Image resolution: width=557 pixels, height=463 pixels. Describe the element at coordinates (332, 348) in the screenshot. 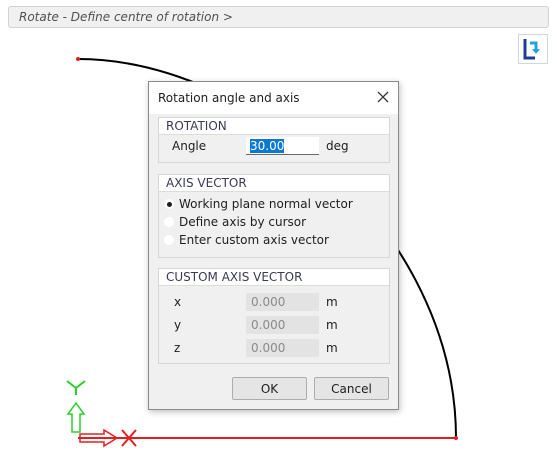

I see `z-unit: m` at that location.